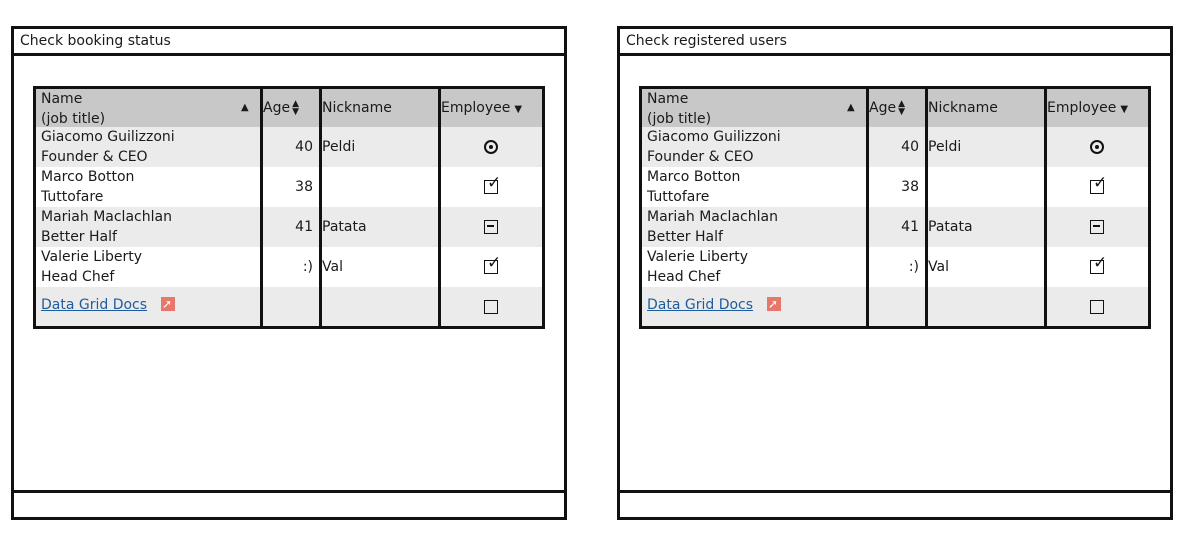  What do you see at coordinates (895, 42) in the screenshot?
I see `panel-title: Check registered users` at bounding box center [895, 42].